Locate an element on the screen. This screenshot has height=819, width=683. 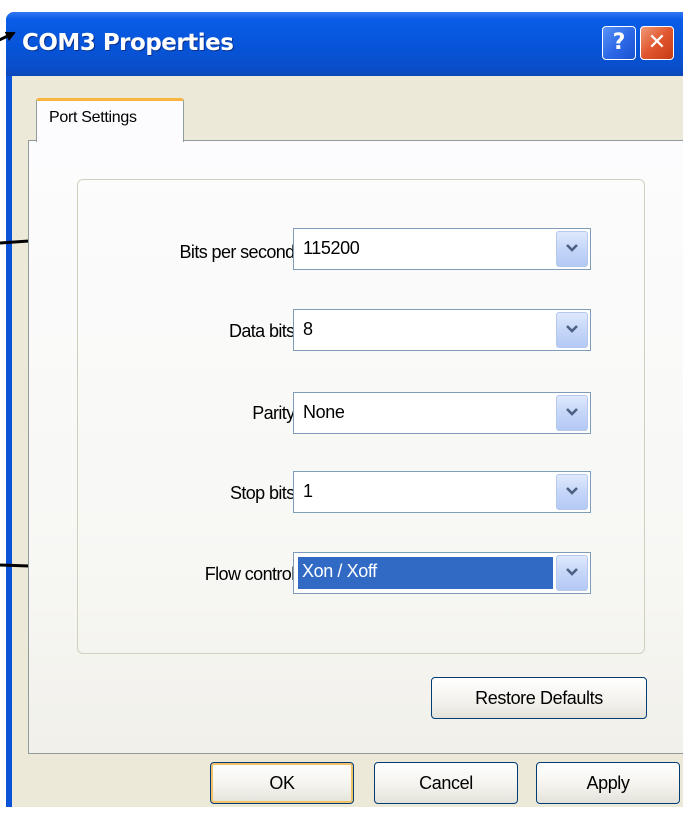
stop-bits-label: Stop bits: is located at coordinates (264, 493).